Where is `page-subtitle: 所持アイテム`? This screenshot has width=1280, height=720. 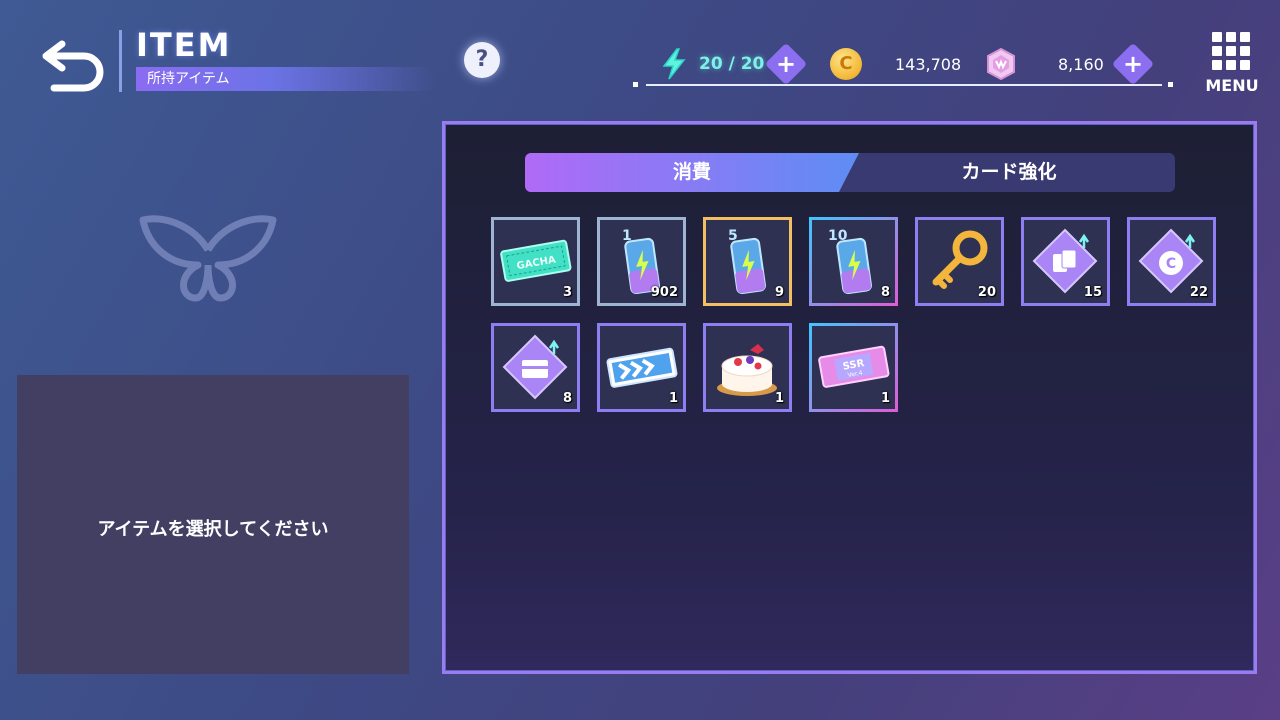 page-subtitle: 所持アイテム is located at coordinates (286, 79).